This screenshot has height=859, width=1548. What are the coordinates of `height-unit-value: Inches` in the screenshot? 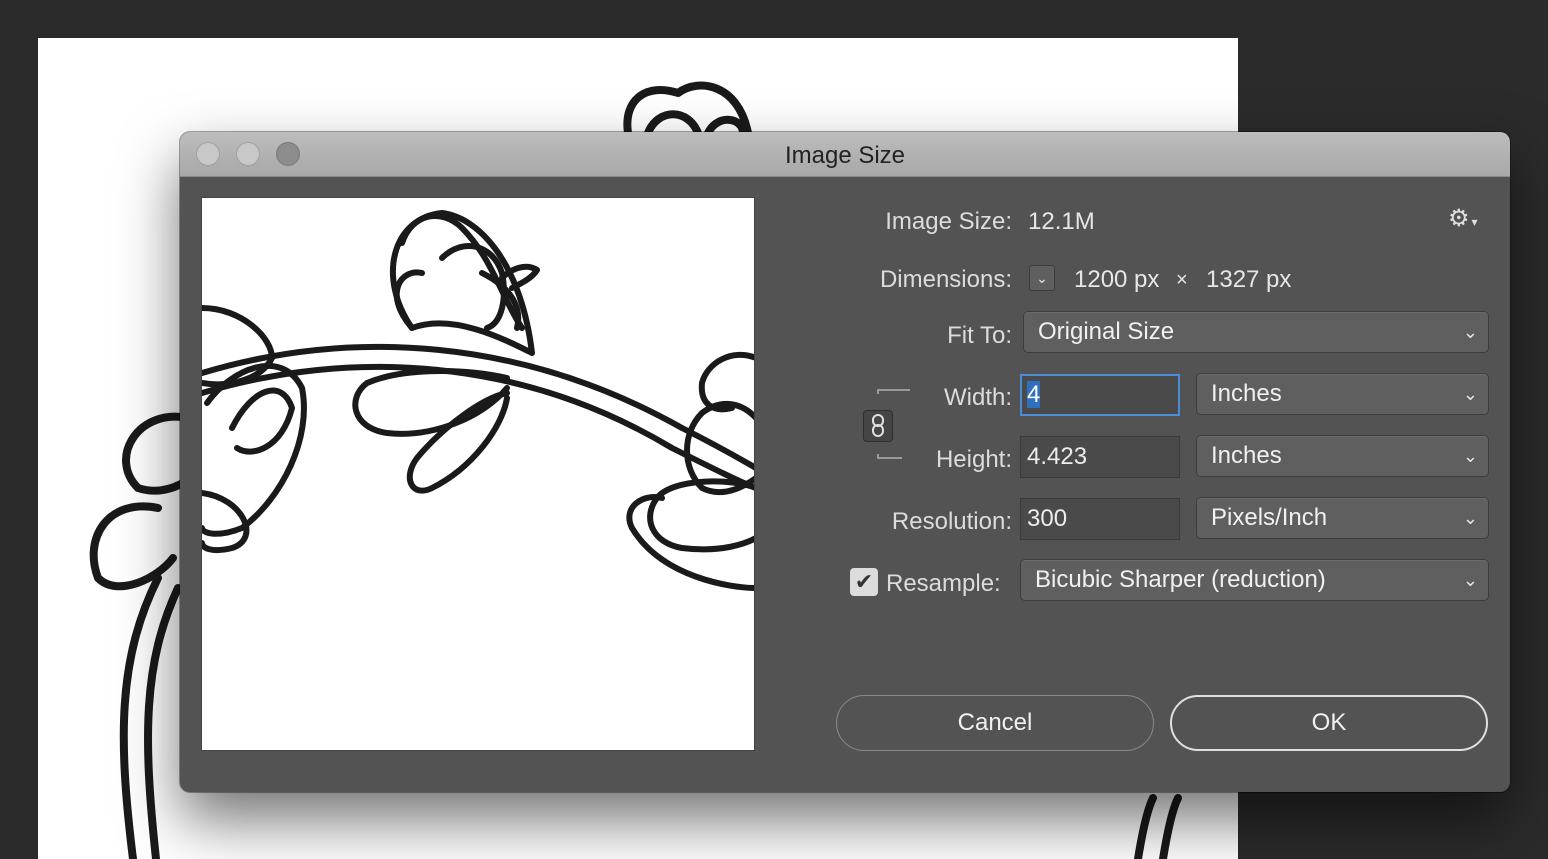 It's located at (1246, 455).